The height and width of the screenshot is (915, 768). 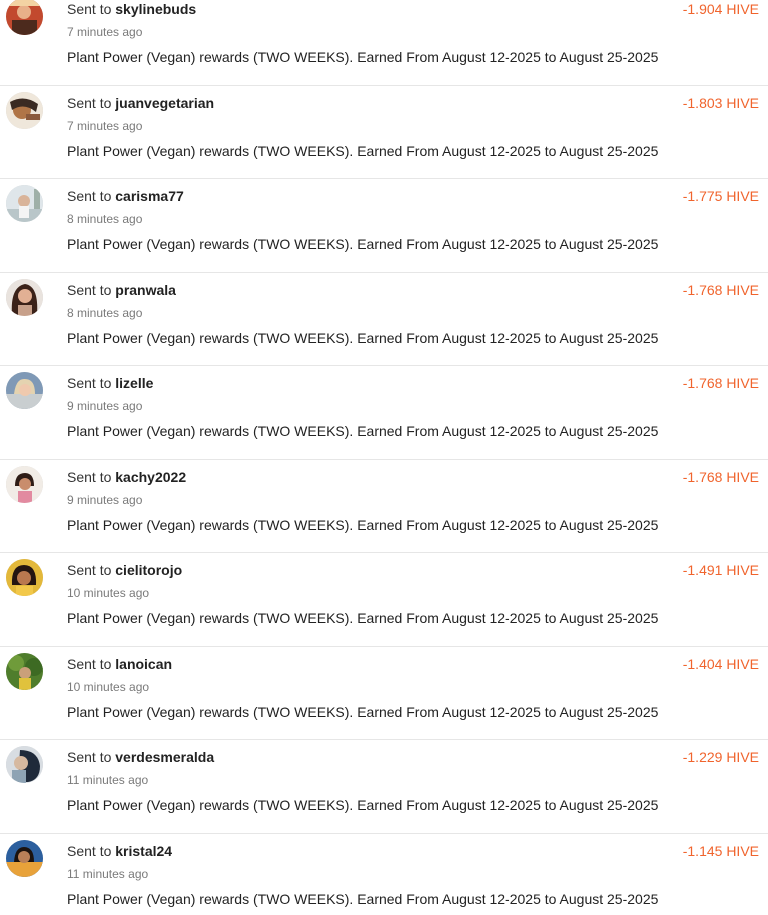 I want to click on recipient-username: lizelle, so click(x=134, y=383).